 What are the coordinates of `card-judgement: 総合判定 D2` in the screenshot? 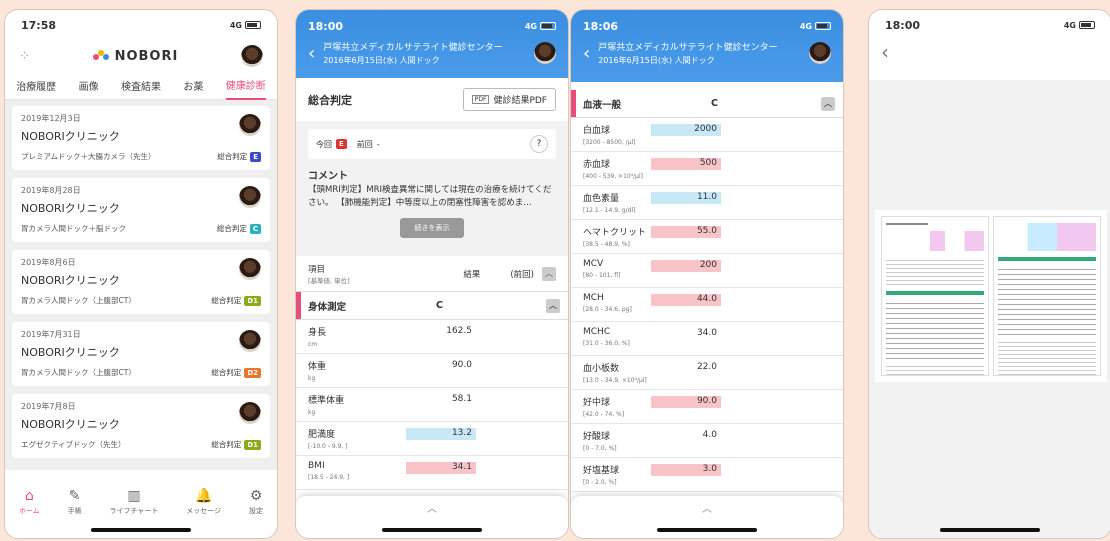 It's located at (236, 372).